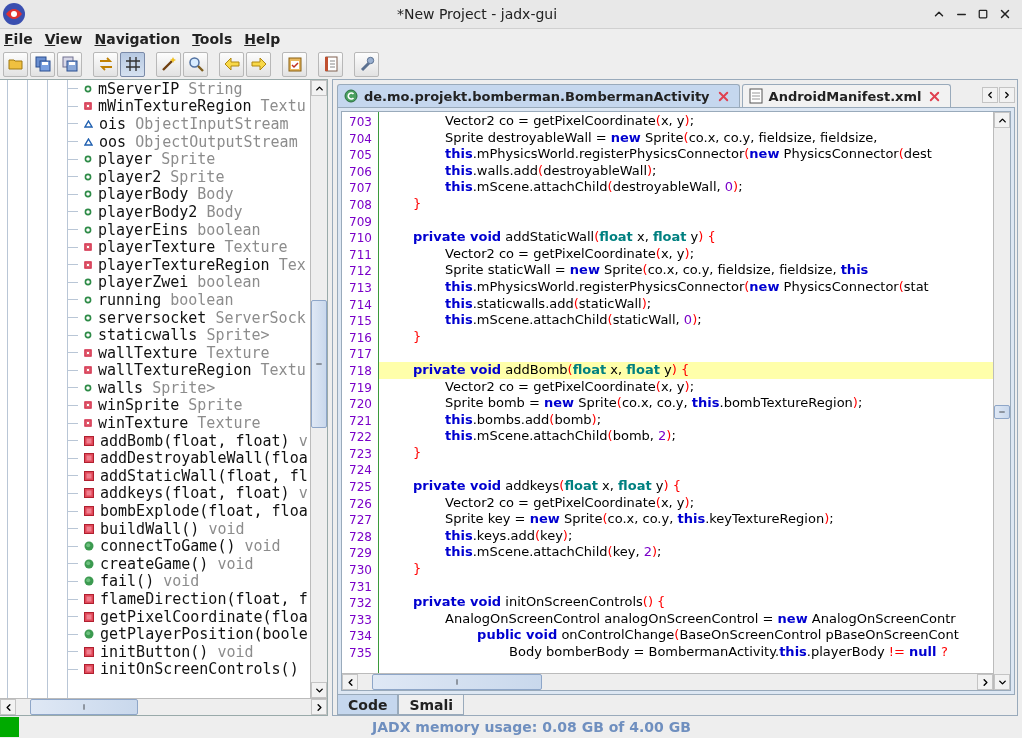  Describe the element at coordinates (166, 194) in the screenshot. I see `tree-item: playerBody Body` at that location.